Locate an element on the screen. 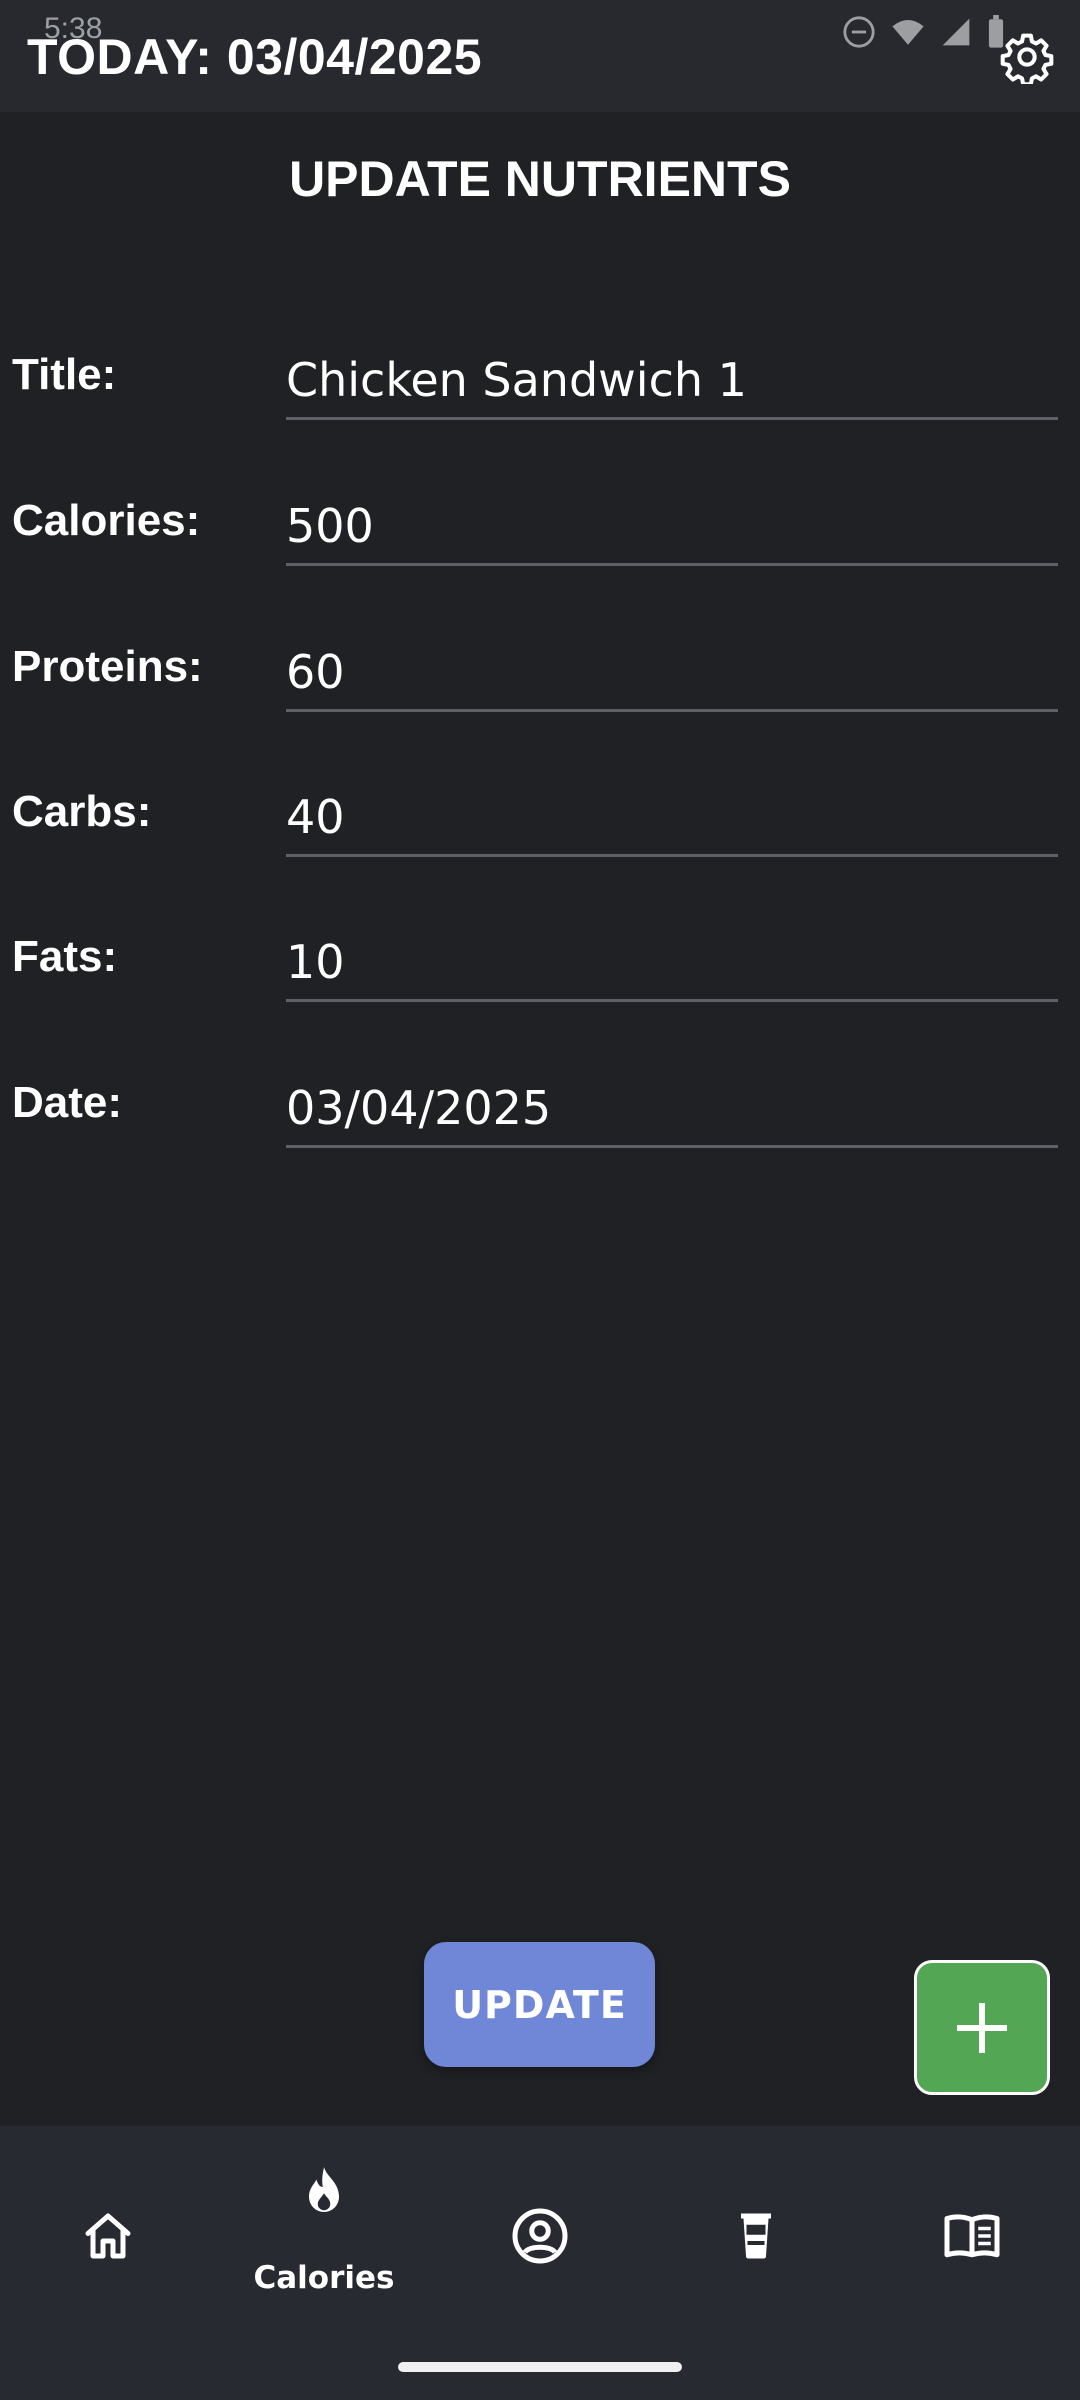  gear-icon is located at coordinates (1027, 58).